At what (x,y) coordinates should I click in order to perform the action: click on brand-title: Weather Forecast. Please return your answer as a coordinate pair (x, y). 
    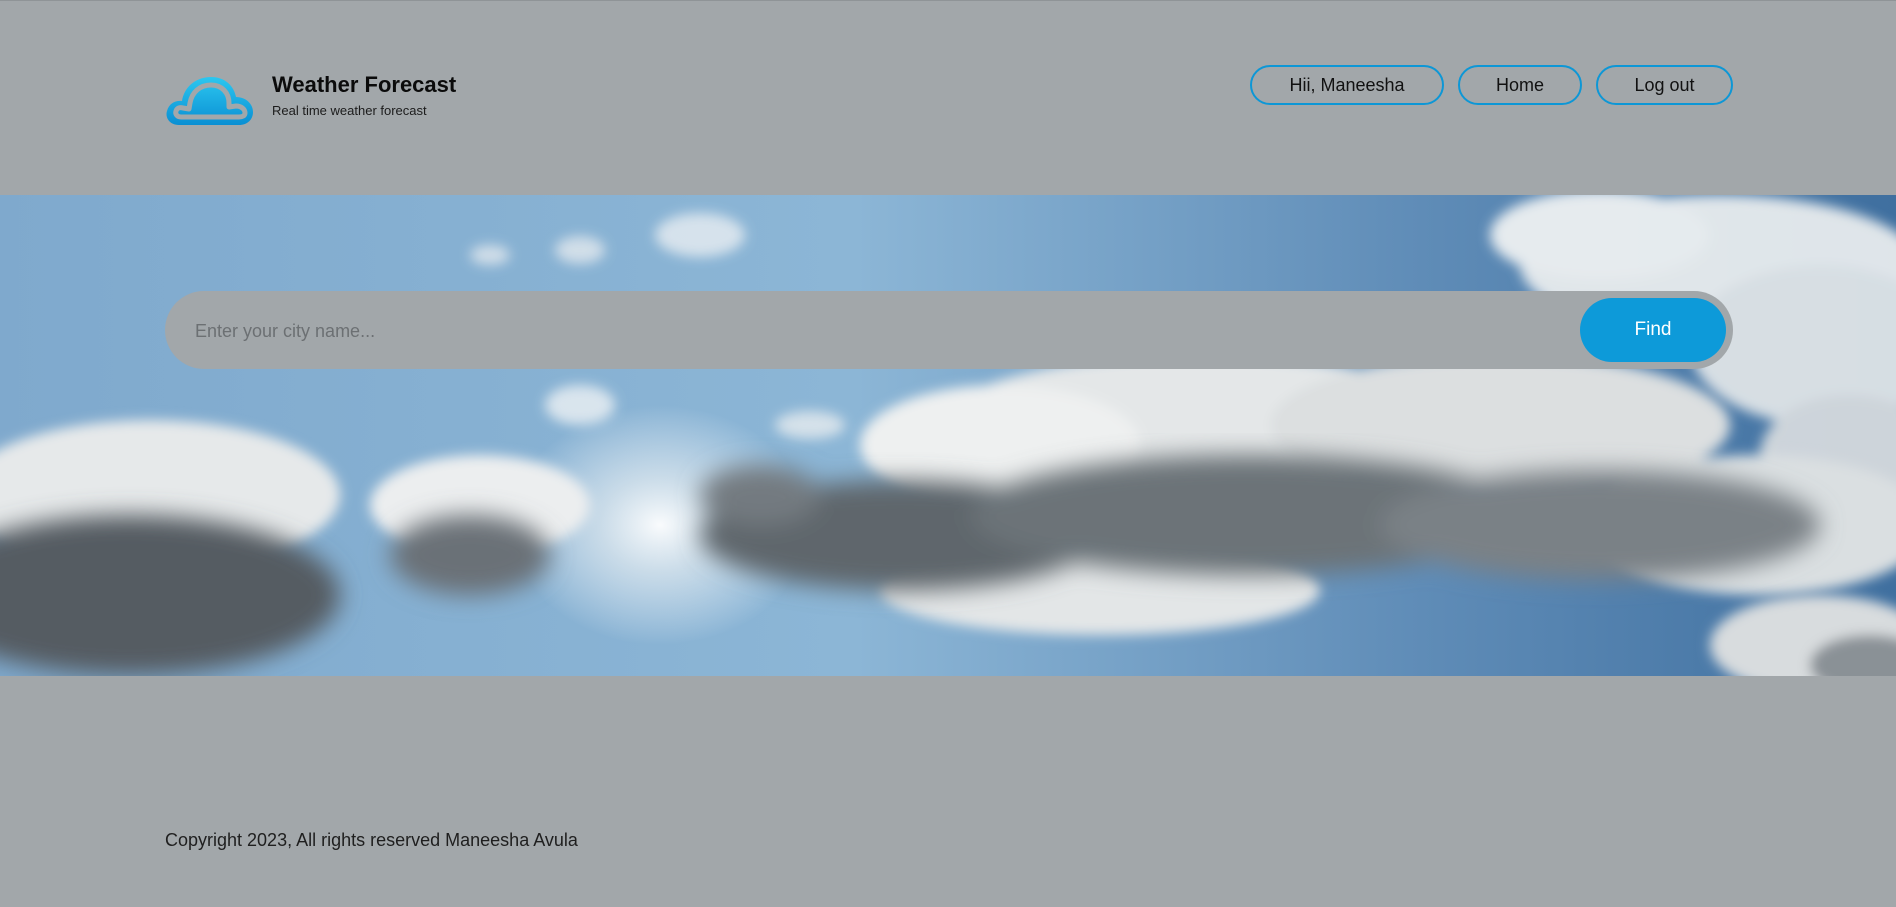
    Looking at the image, I should click on (364, 84).